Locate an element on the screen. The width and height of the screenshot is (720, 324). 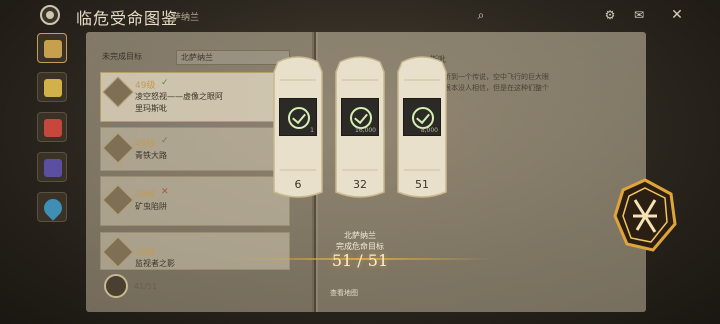
list-item: 49级 监视者之影 is located at coordinates (195, 251).